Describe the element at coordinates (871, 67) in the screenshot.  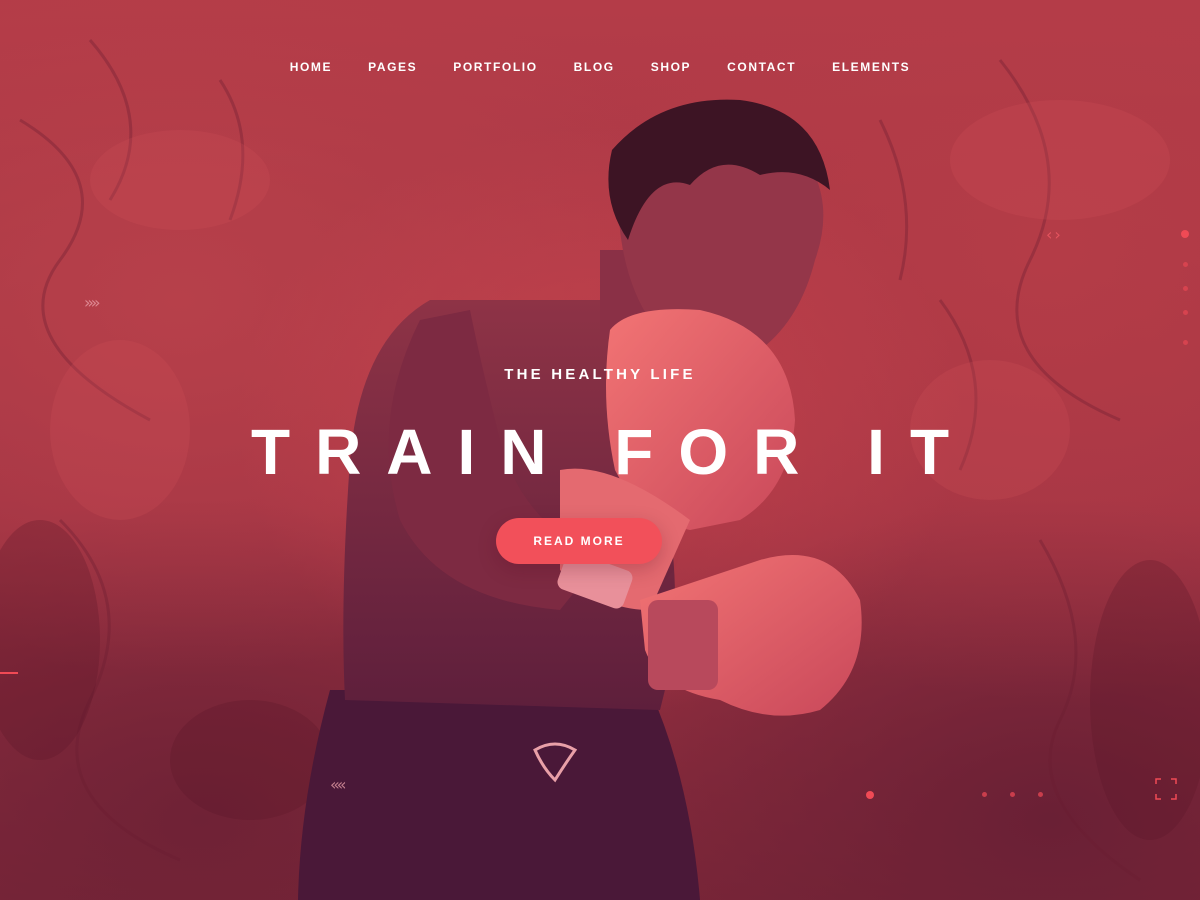
I see `nav-item-elements: ELEMENTS` at that location.